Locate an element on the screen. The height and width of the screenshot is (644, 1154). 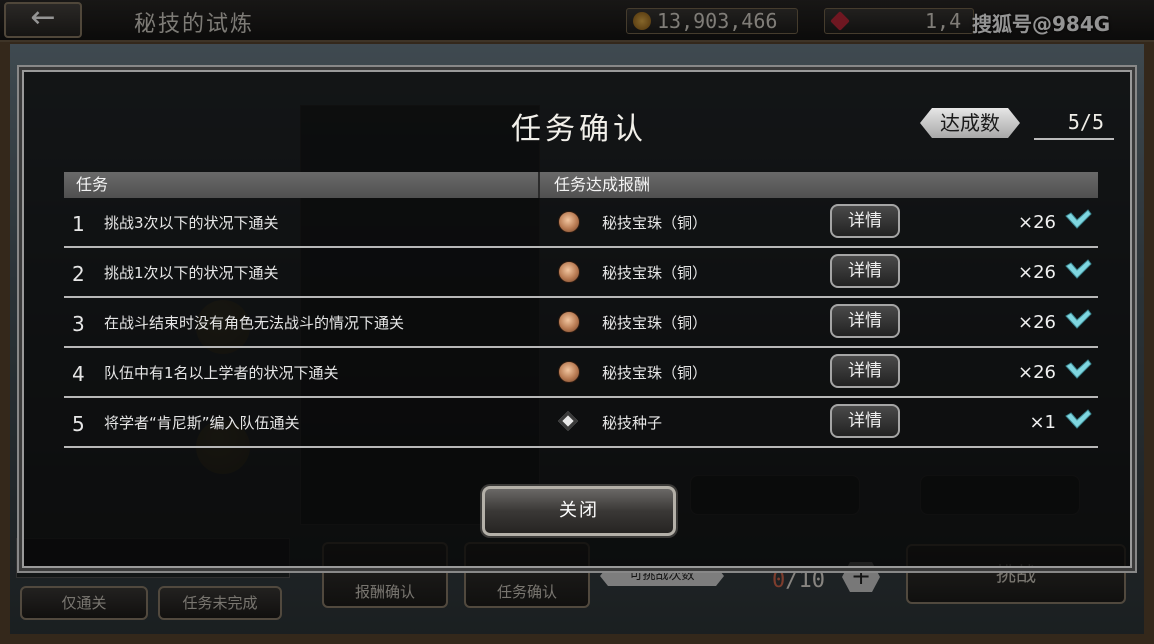
achieved-count-value: 5/5 is located at coordinates (1085, 122).